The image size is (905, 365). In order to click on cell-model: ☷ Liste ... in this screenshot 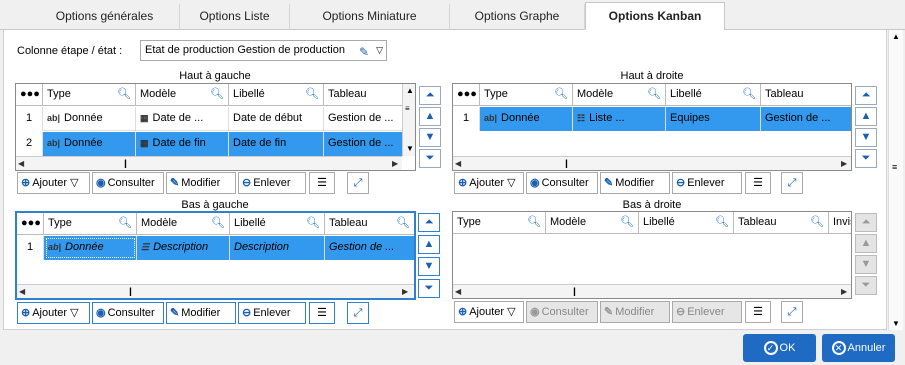, I will do `click(619, 119)`.